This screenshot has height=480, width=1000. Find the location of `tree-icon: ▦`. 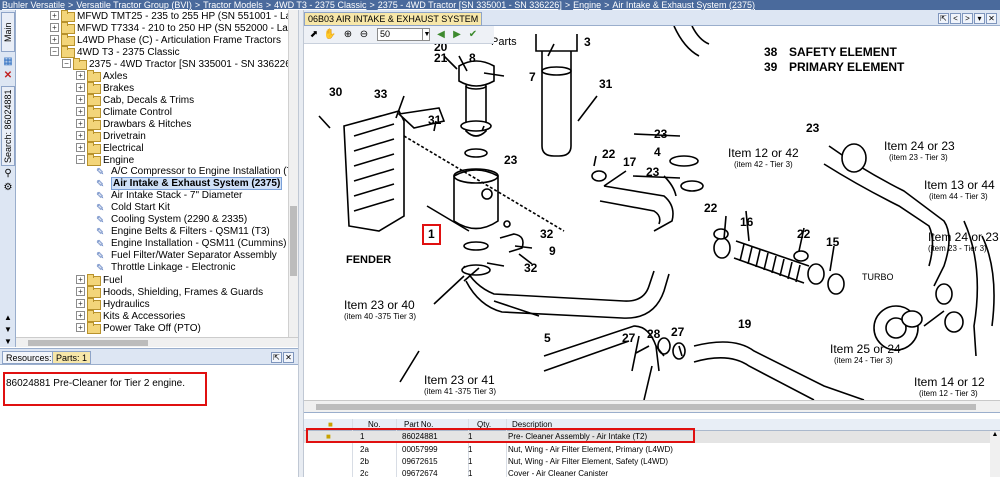

tree-icon: ▦ is located at coordinates (8, 62).